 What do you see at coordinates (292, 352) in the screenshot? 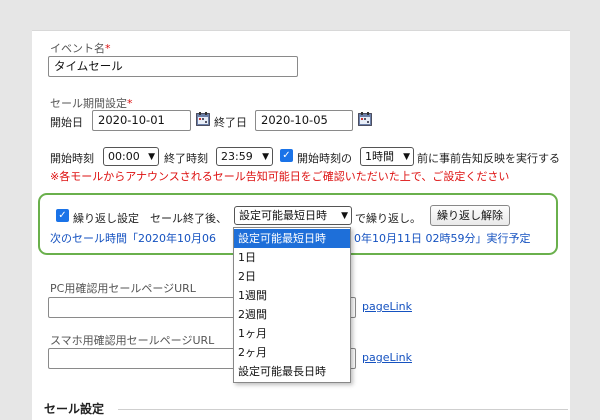
I see `dropdown-option: 2ヶ月` at bounding box center [292, 352].